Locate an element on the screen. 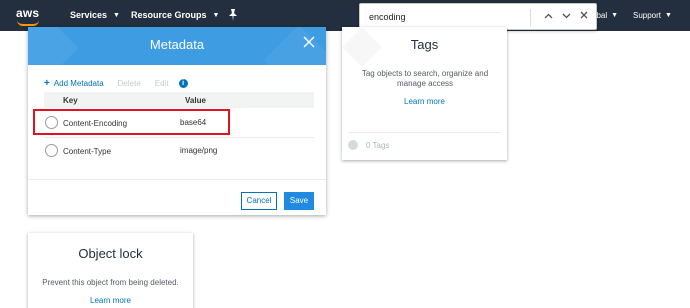 The width and height of the screenshot is (690, 308). tags-divider is located at coordinates (424, 132).